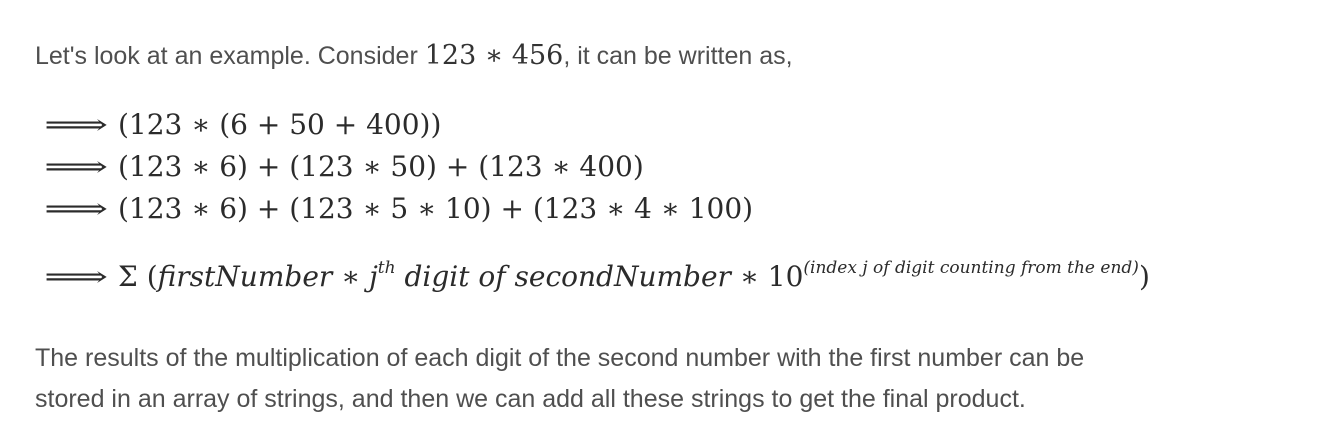 This screenshot has height=440, width=1326. Describe the element at coordinates (678, 56) in the screenshot. I see `intro-text-after: , it can be written as,` at that location.